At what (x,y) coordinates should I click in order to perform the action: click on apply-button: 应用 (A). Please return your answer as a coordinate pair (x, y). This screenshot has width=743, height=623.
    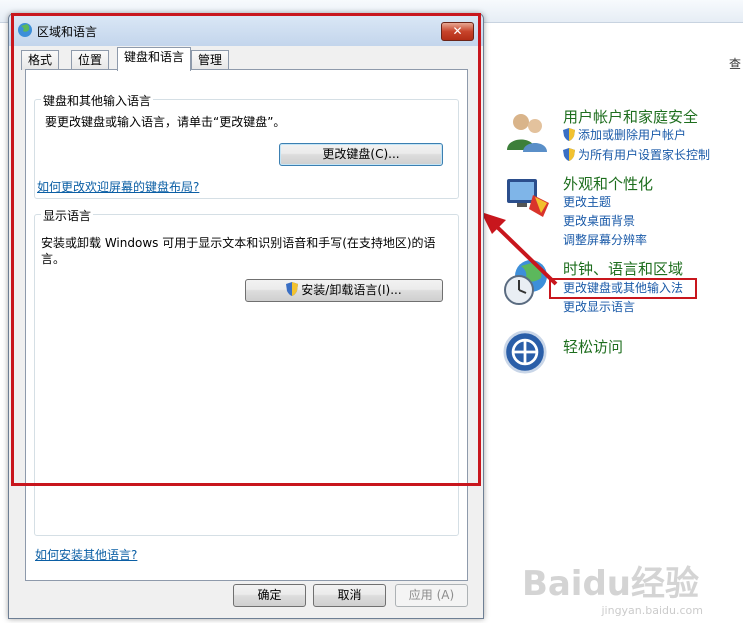
    Looking at the image, I should click on (431, 595).